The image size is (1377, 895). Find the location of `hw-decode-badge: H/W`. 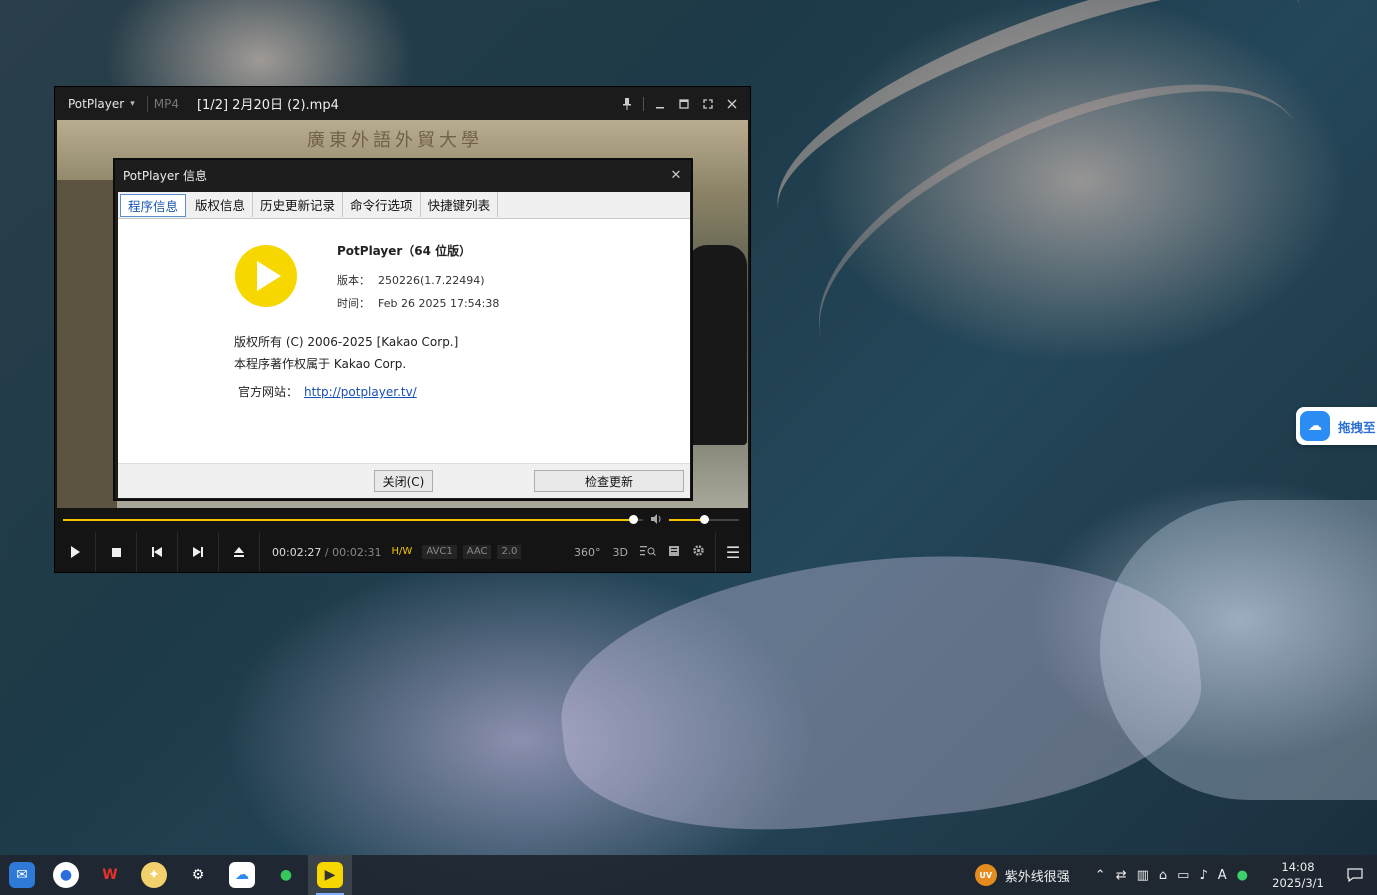

hw-decode-badge: H/W is located at coordinates (402, 552).